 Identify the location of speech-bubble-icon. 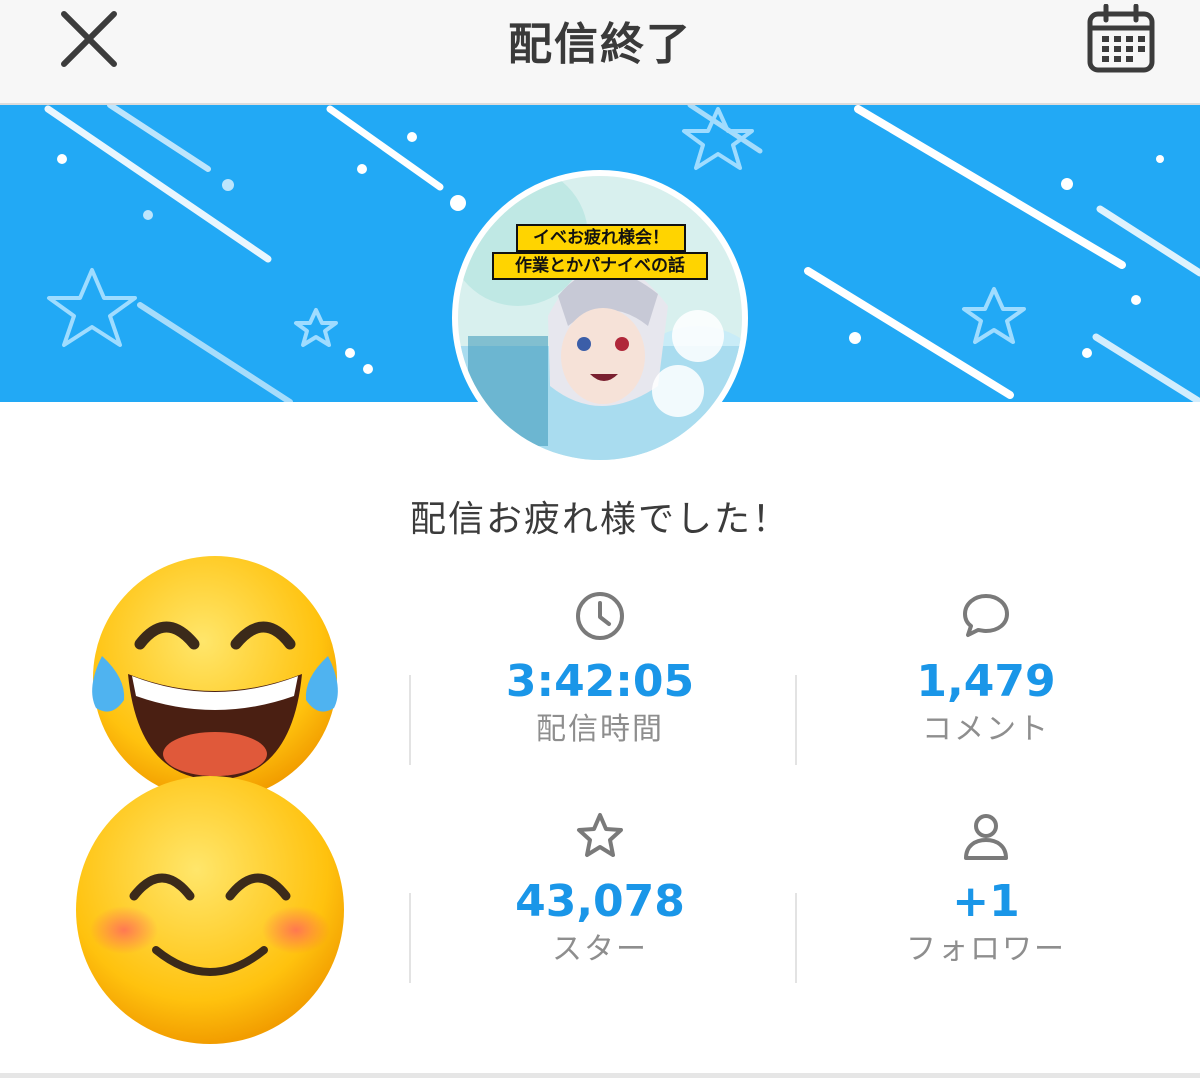
(986, 615).